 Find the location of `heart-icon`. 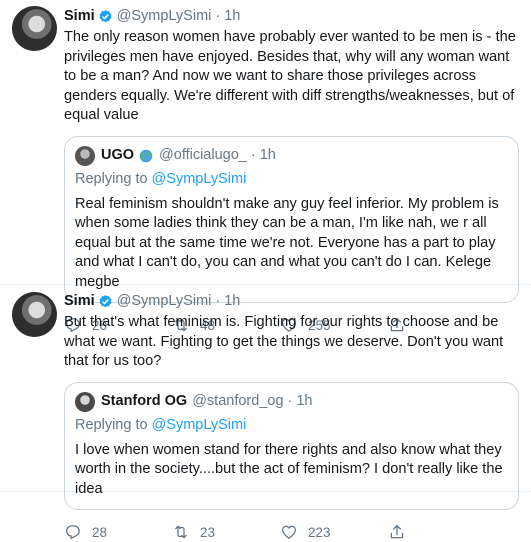

heart-icon is located at coordinates (289, 532).